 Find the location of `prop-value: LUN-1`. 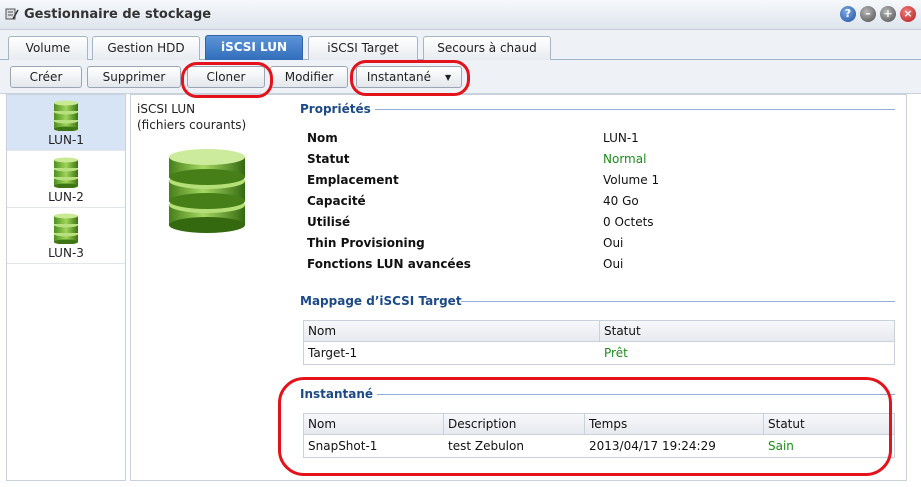

prop-value: LUN-1 is located at coordinates (621, 138).